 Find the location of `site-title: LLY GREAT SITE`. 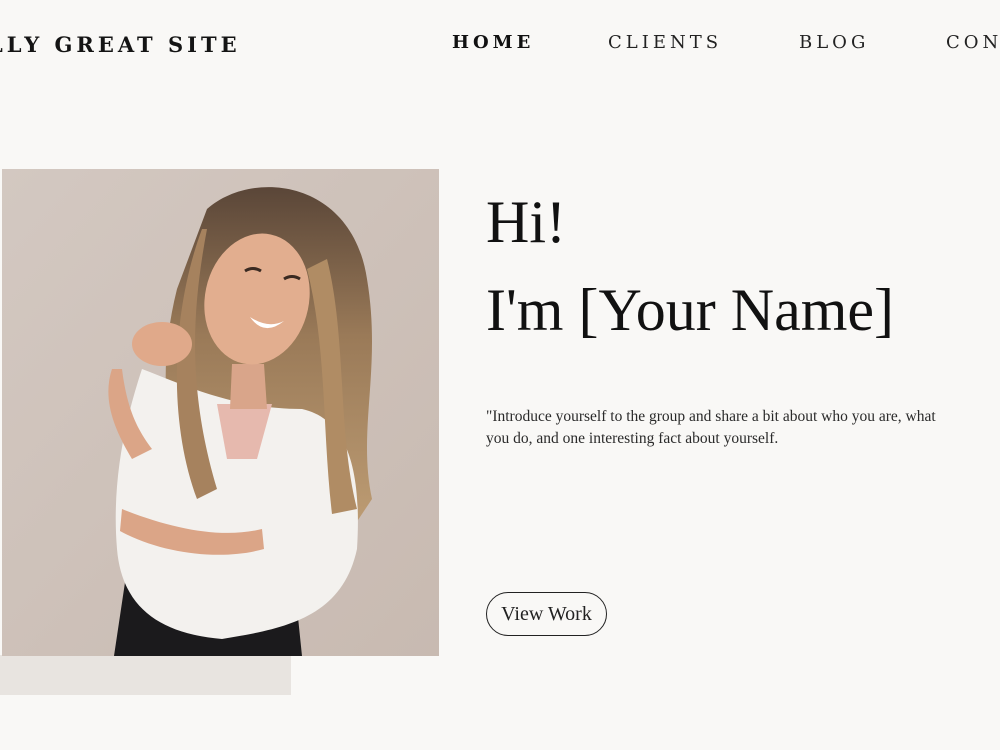

site-title: LLY GREAT SITE is located at coordinates (120, 44).